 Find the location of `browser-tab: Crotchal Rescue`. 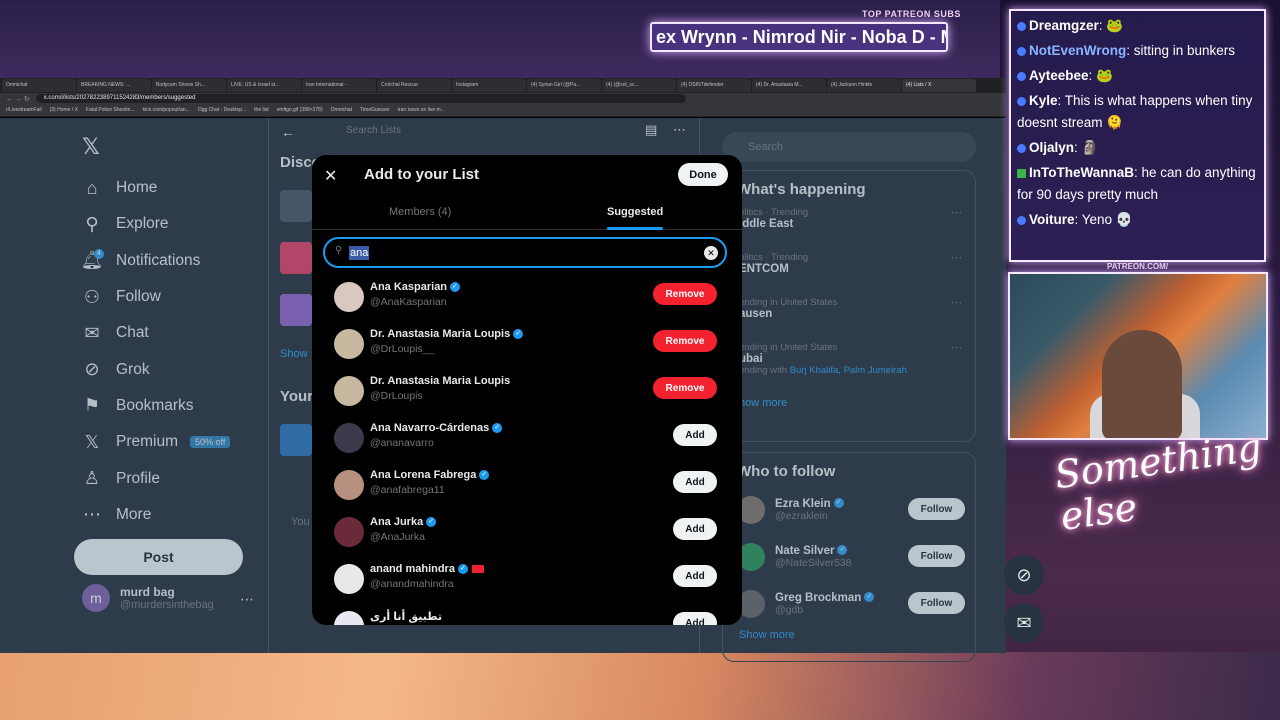

browser-tab: Crotchal Rescue is located at coordinates (414, 85).